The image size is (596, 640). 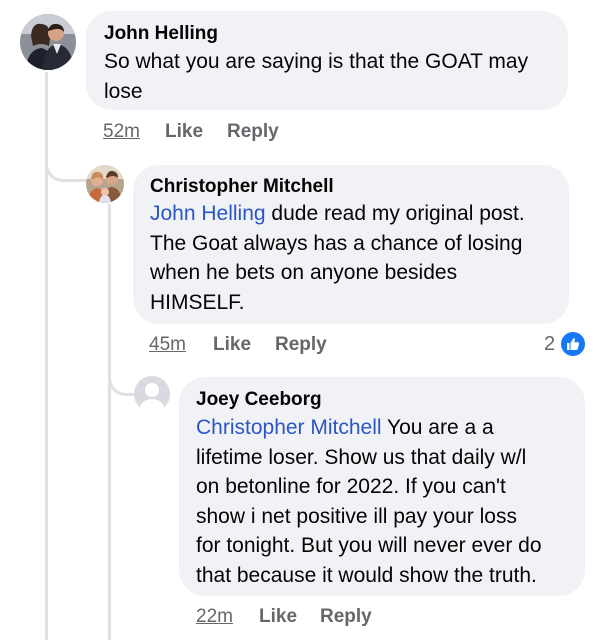 I want to click on reaction-summary: 2, so click(x=565, y=344).